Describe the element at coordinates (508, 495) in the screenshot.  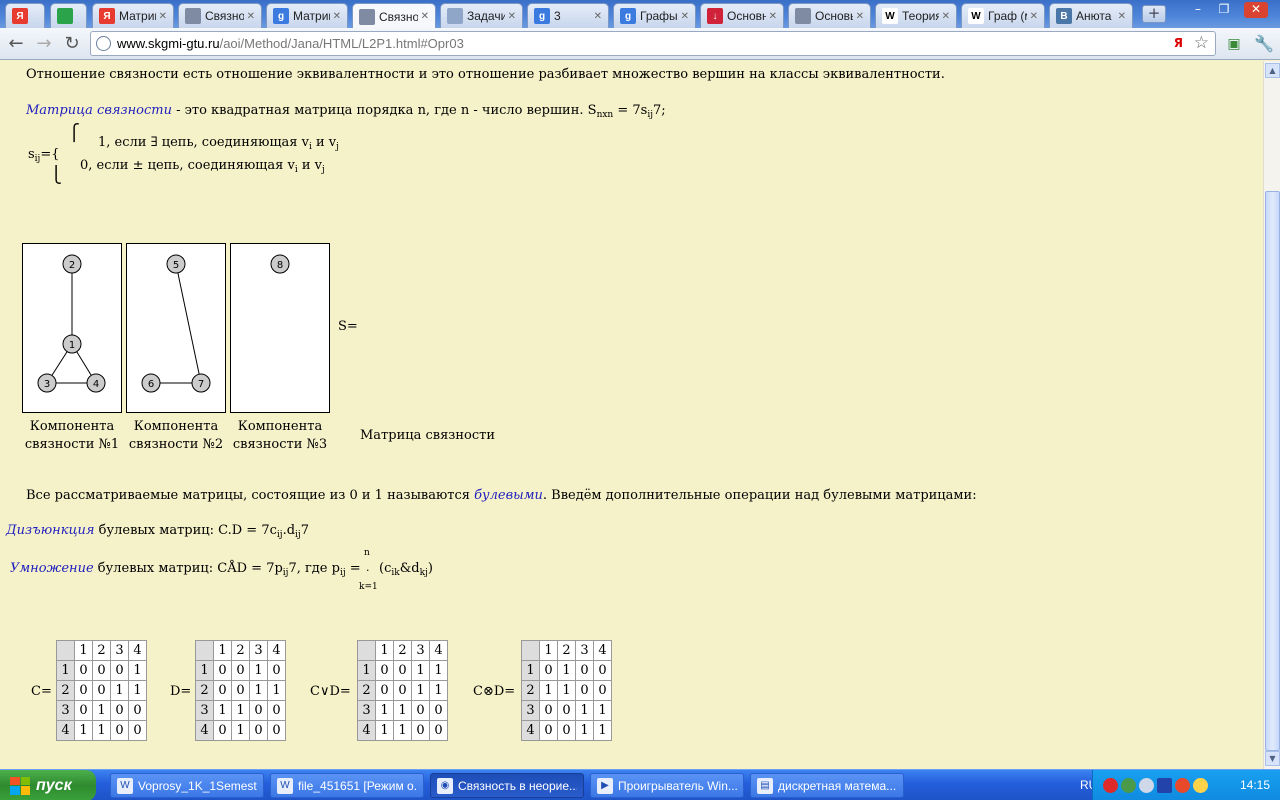
I see `boolean-term-link: булевыми` at that location.